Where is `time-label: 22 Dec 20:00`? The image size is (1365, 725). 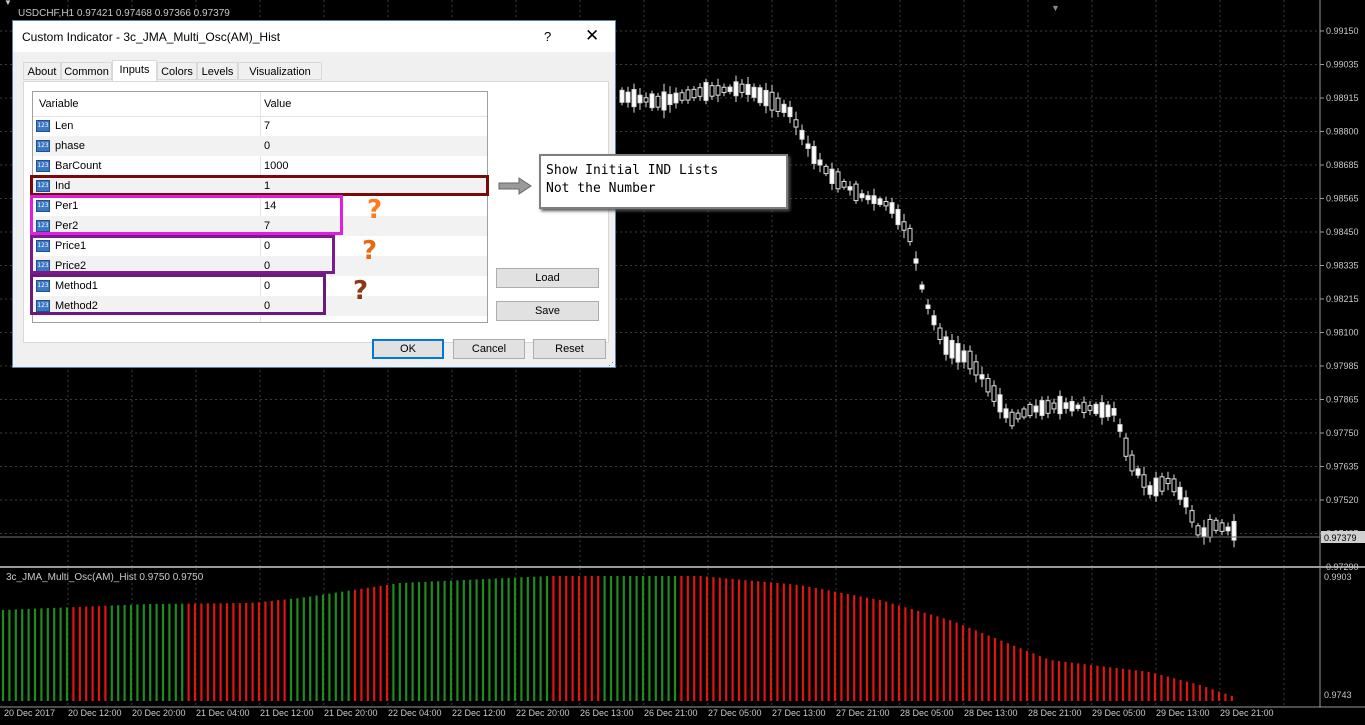
time-label: 22 Dec 20:00 is located at coordinates (543, 713).